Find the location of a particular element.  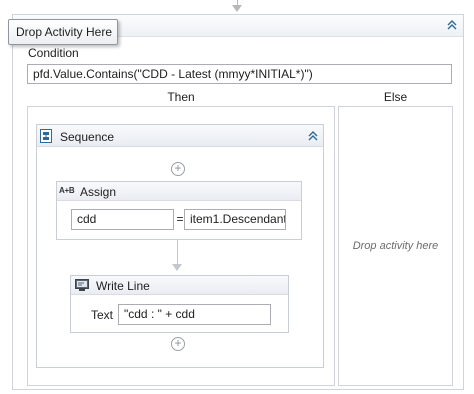

assign-to-field: cdd is located at coordinates (122, 219).